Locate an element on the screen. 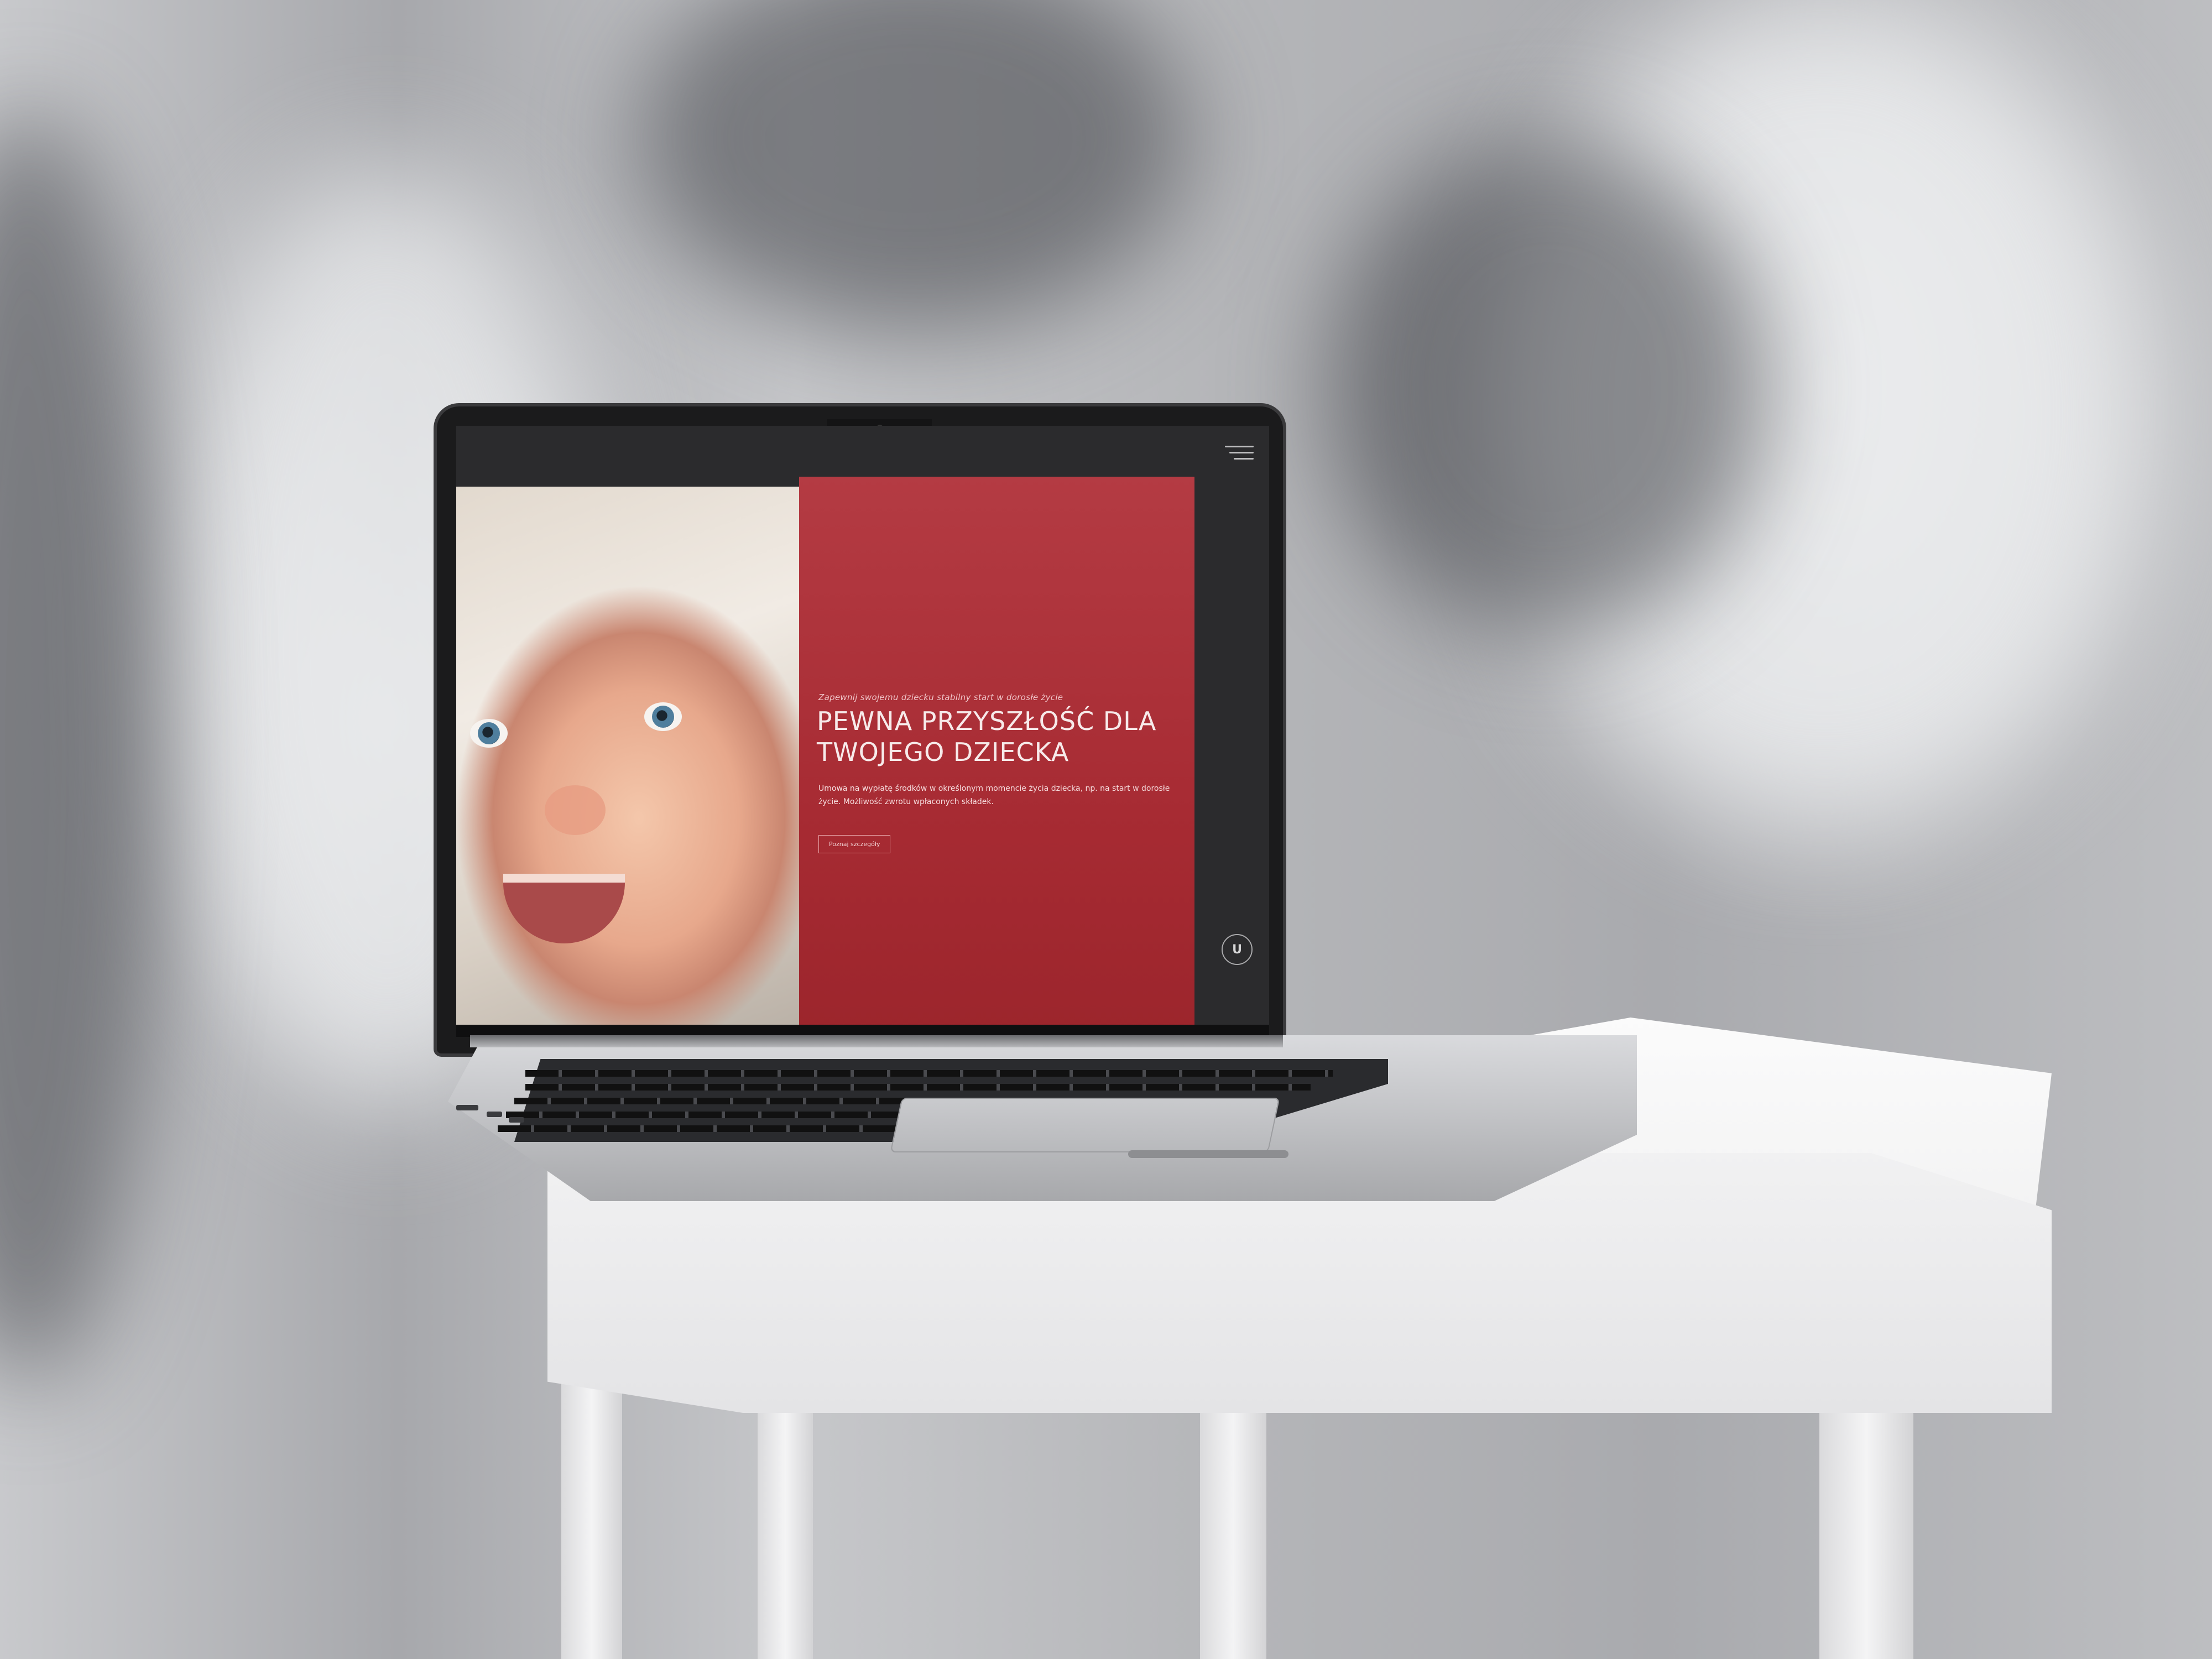 The height and width of the screenshot is (1659, 2212). site-logo: U is located at coordinates (1237, 950).